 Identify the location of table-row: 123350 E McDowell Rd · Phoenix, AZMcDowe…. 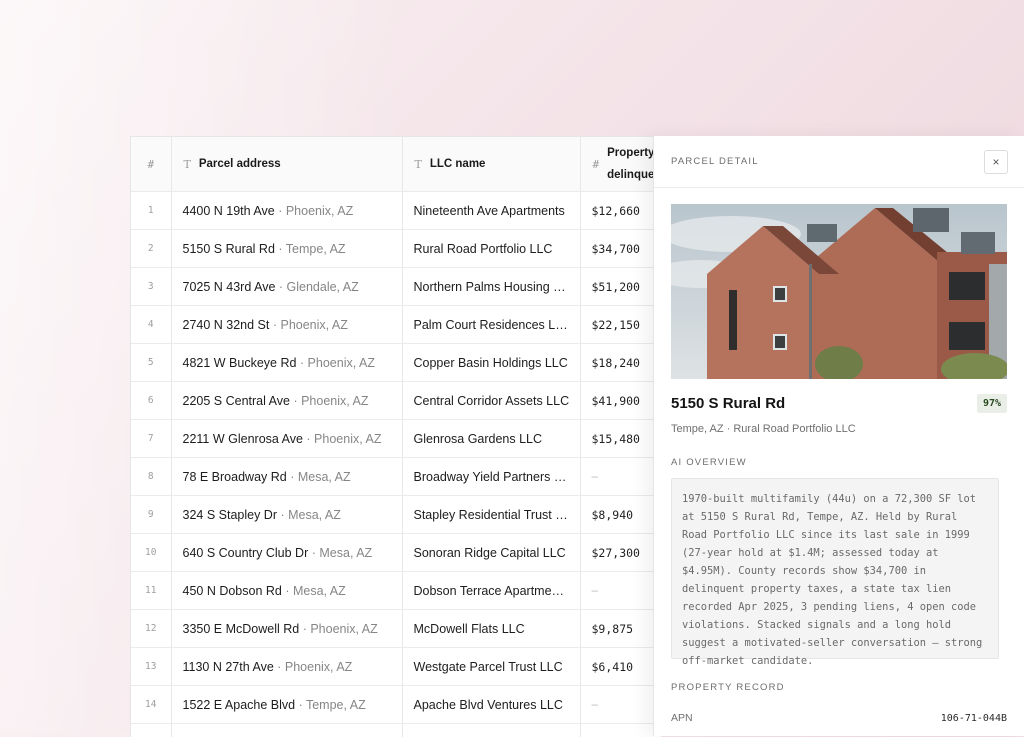
(396, 629).